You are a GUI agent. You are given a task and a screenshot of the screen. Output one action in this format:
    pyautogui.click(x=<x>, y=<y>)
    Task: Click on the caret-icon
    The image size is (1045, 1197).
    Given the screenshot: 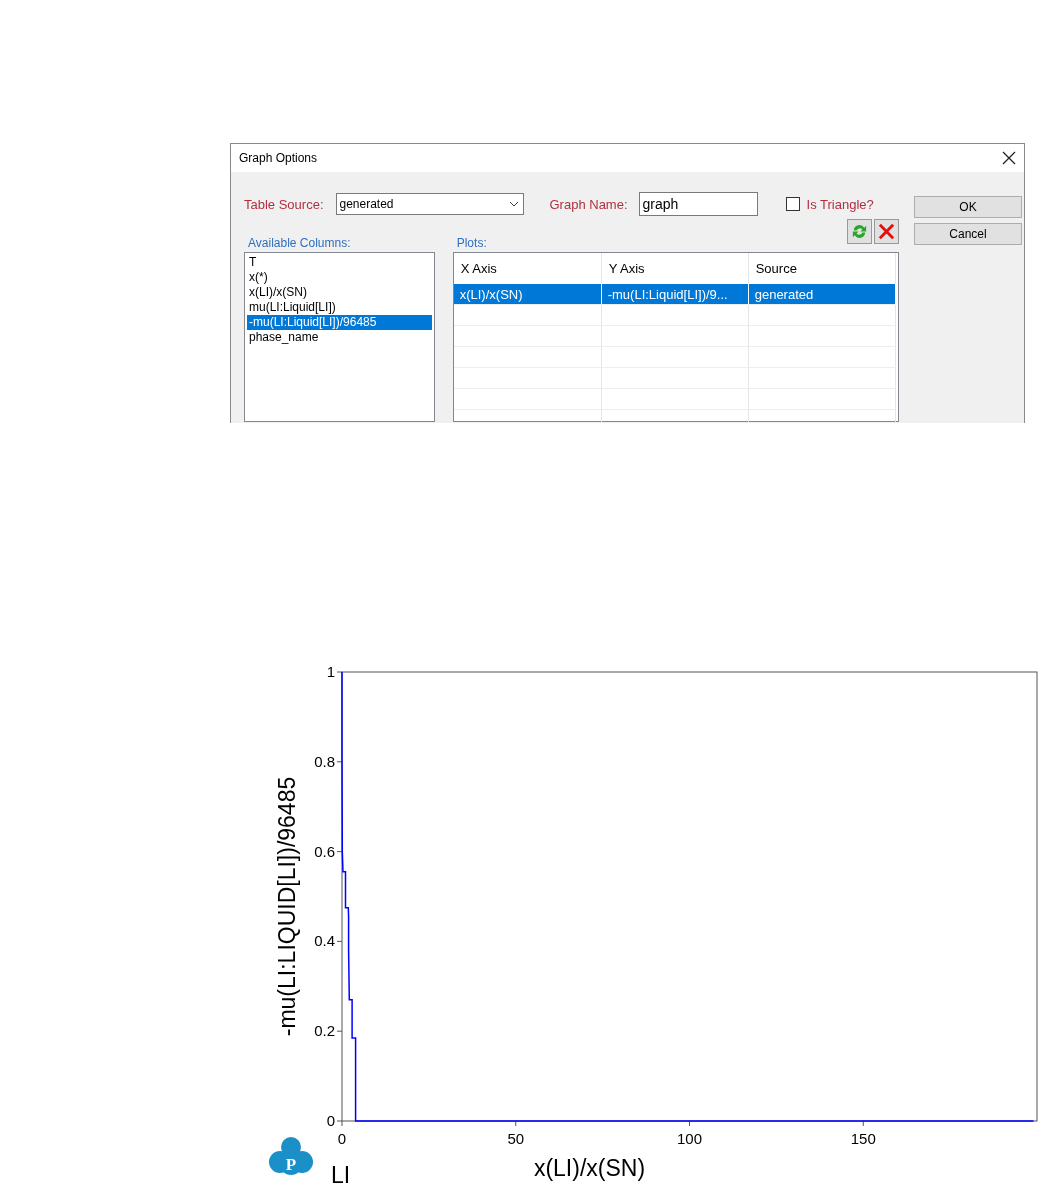 What is the action you would take?
    pyautogui.click(x=513, y=204)
    